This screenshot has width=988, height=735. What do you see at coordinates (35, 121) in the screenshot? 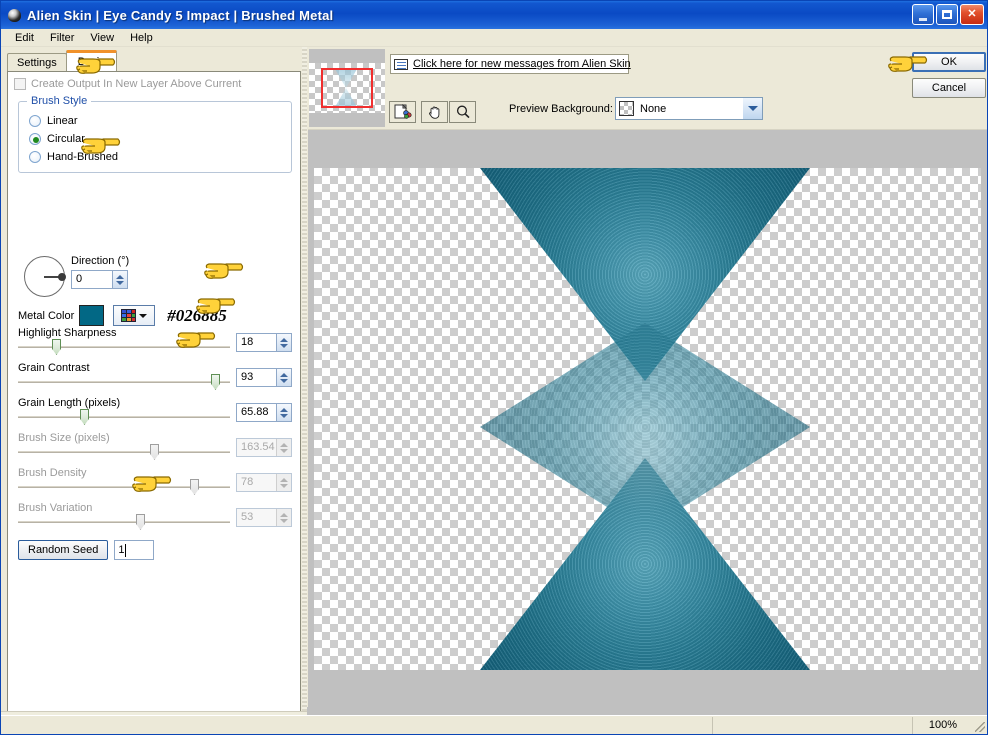
I see `radio-linear-indicator` at bounding box center [35, 121].